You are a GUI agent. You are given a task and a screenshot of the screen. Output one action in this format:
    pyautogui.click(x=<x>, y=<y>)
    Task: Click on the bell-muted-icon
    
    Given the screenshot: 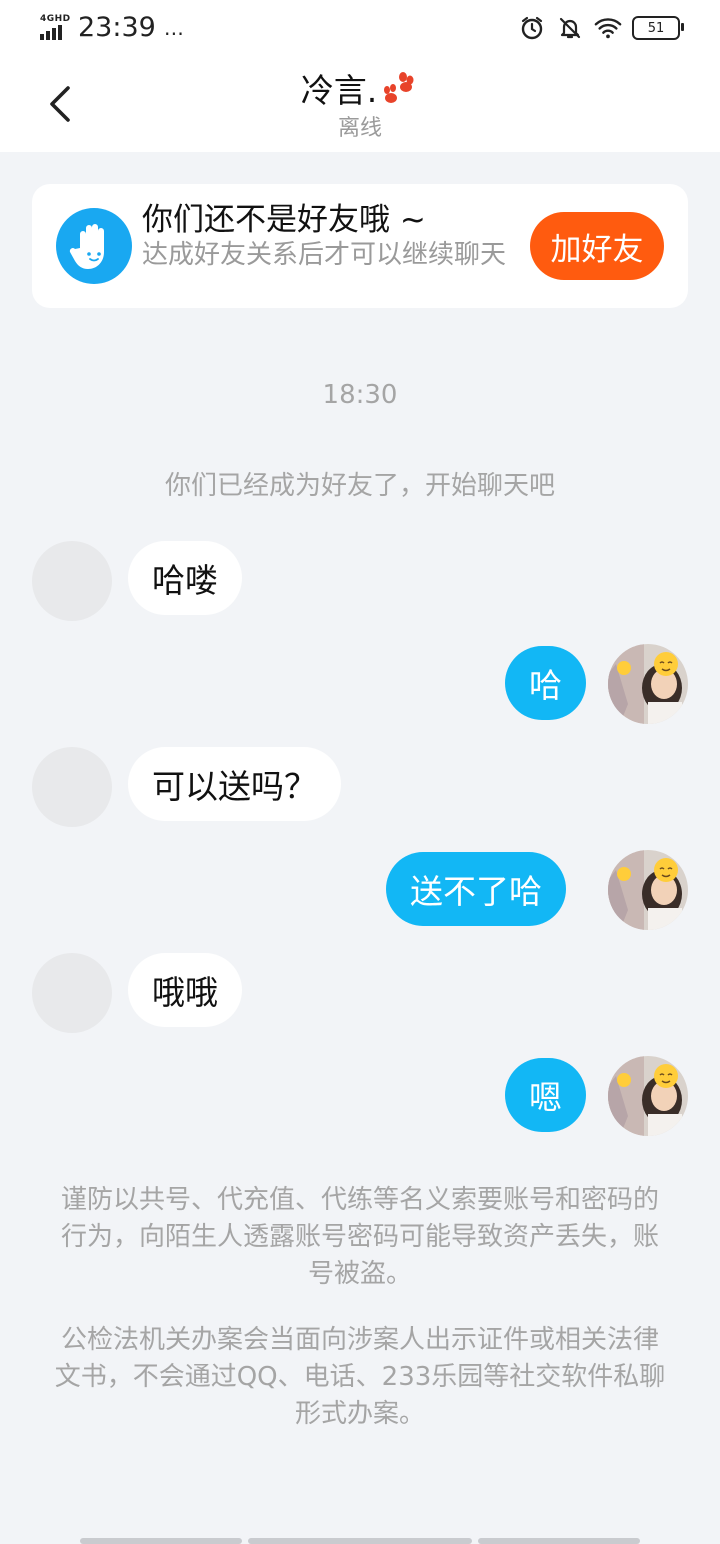 What is the action you would take?
    pyautogui.click(x=570, y=28)
    